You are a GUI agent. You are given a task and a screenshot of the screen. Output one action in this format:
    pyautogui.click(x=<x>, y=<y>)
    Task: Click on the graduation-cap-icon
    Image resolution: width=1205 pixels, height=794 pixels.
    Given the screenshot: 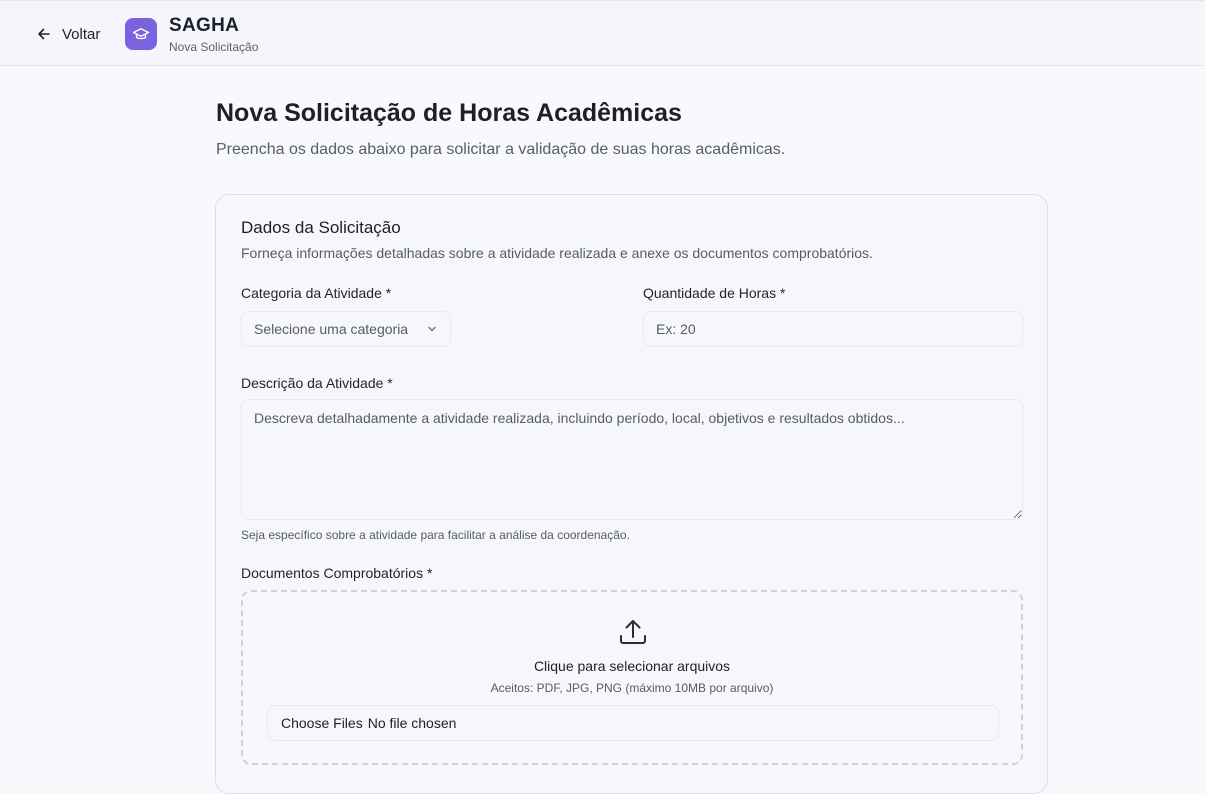 What is the action you would take?
    pyautogui.click(x=141, y=34)
    